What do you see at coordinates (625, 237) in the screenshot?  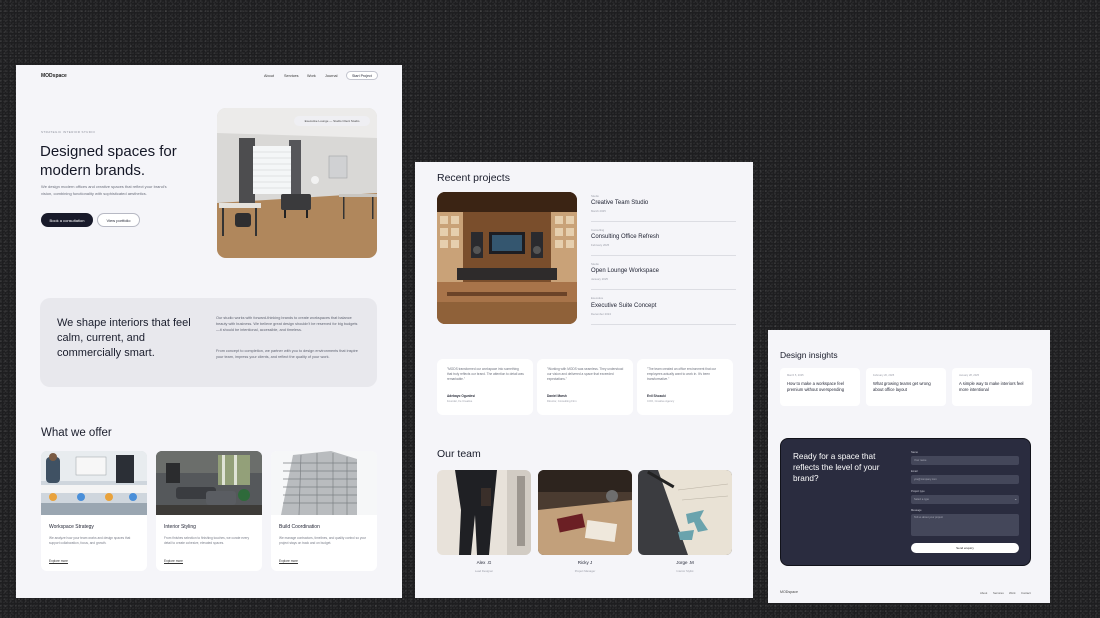 I see `project-name: Consulting Office Refresh` at bounding box center [625, 237].